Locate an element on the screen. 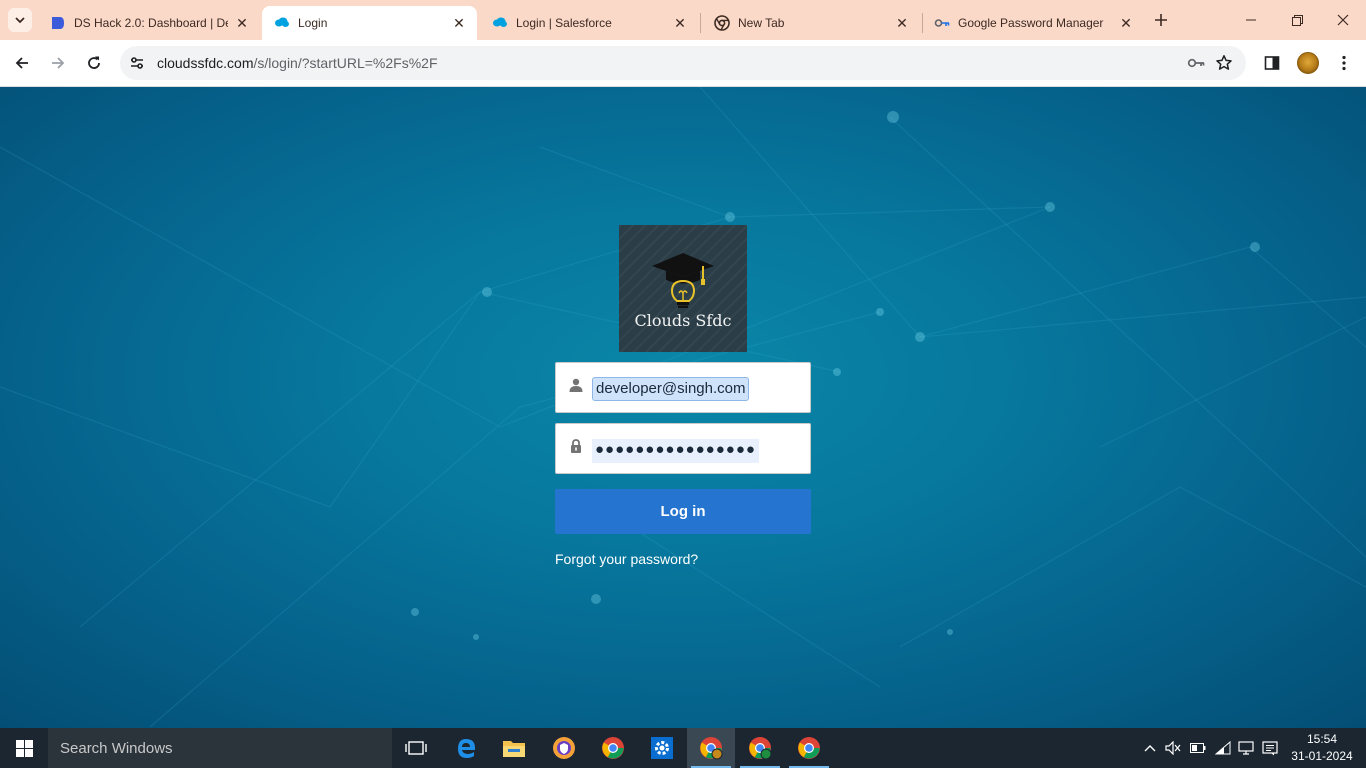 This screenshot has width=1366, height=768. bookmark-button is located at coordinates (1224, 63).